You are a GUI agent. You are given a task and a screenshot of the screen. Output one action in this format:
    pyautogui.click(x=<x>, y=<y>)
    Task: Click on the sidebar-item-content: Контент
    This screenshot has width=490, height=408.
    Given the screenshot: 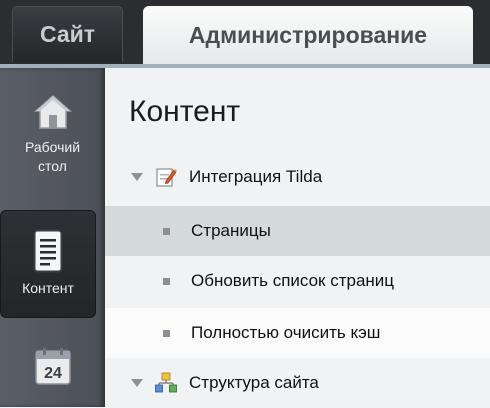 What is the action you would take?
    pyautogui.click(x=48, y=264)
    